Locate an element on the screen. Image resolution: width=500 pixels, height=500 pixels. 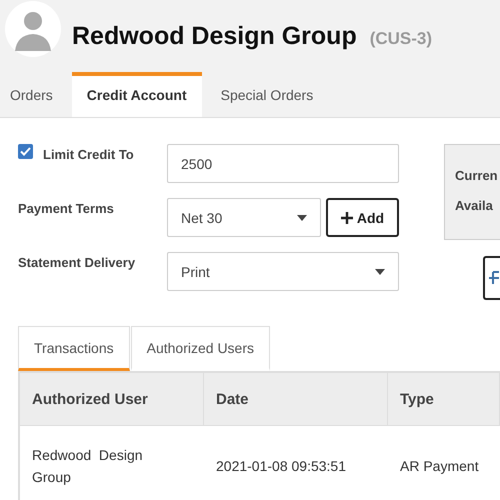
field-label: Statement Delivery is located at coordinates (77, 262).